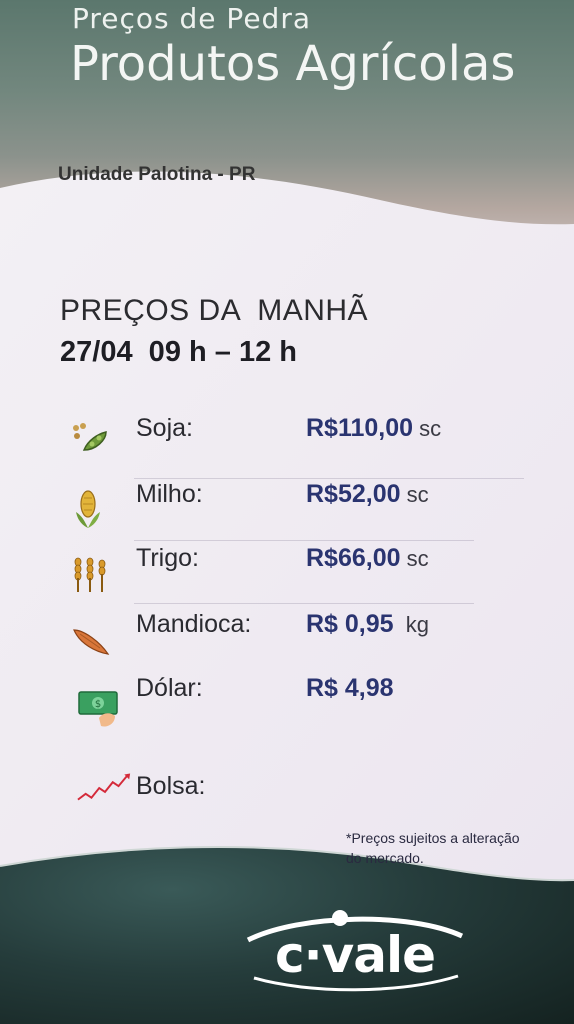  Describe the element at coordinates (171, 786) in the screenshot. I see `price-label: Bolsa:` at that location.